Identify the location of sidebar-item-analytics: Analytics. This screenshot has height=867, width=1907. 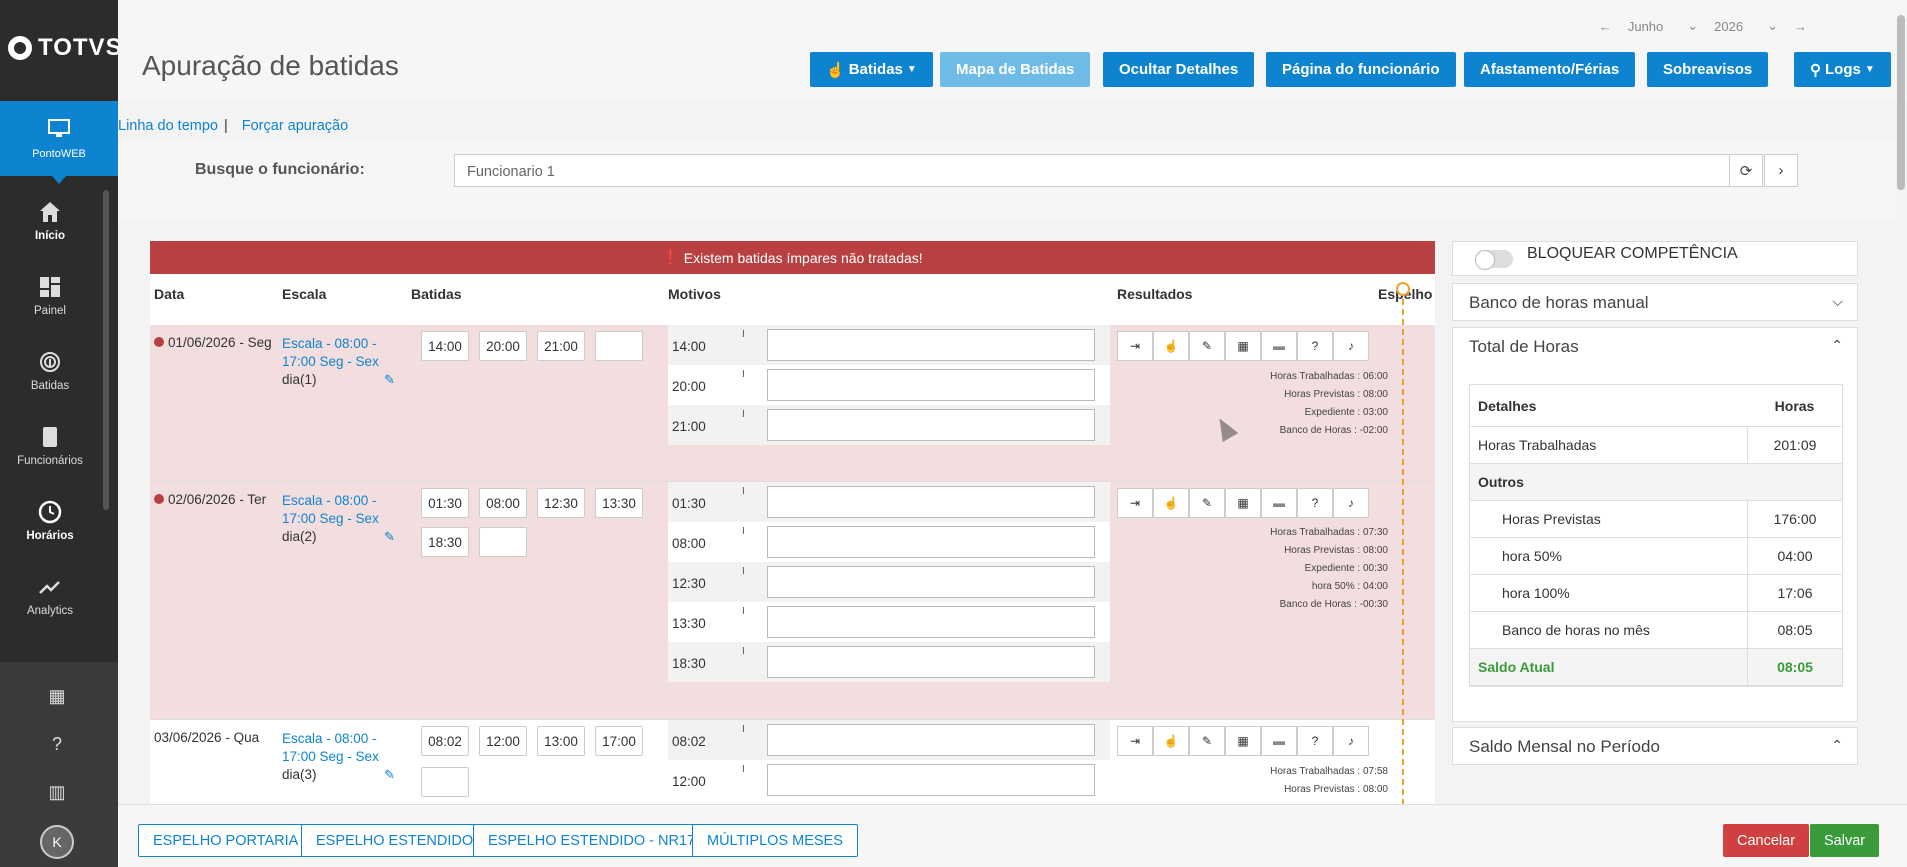
(50, 596).